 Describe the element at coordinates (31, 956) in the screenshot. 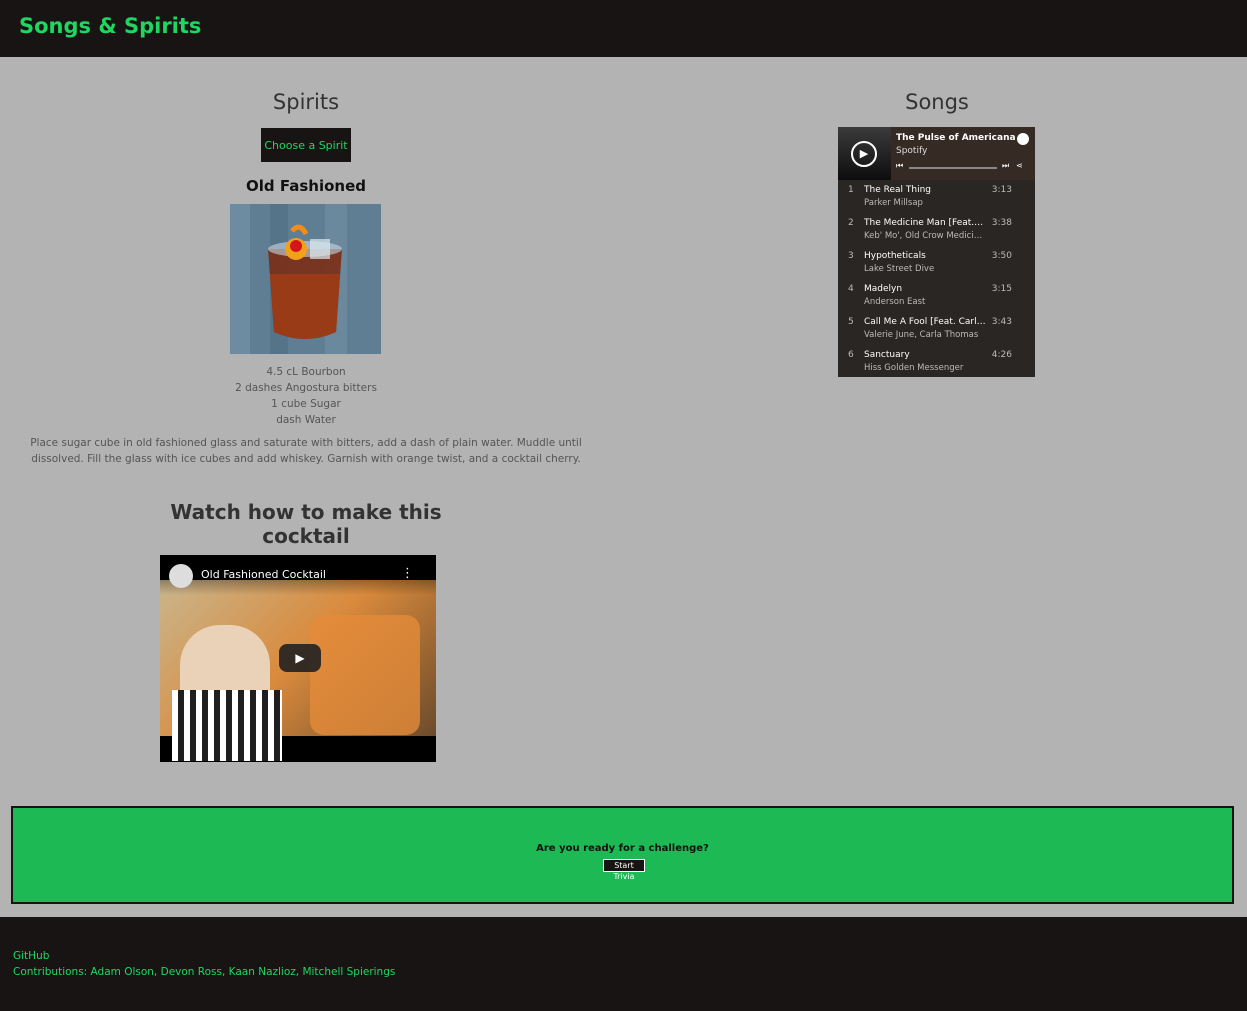

I see `github-link: GitHub` at that location.